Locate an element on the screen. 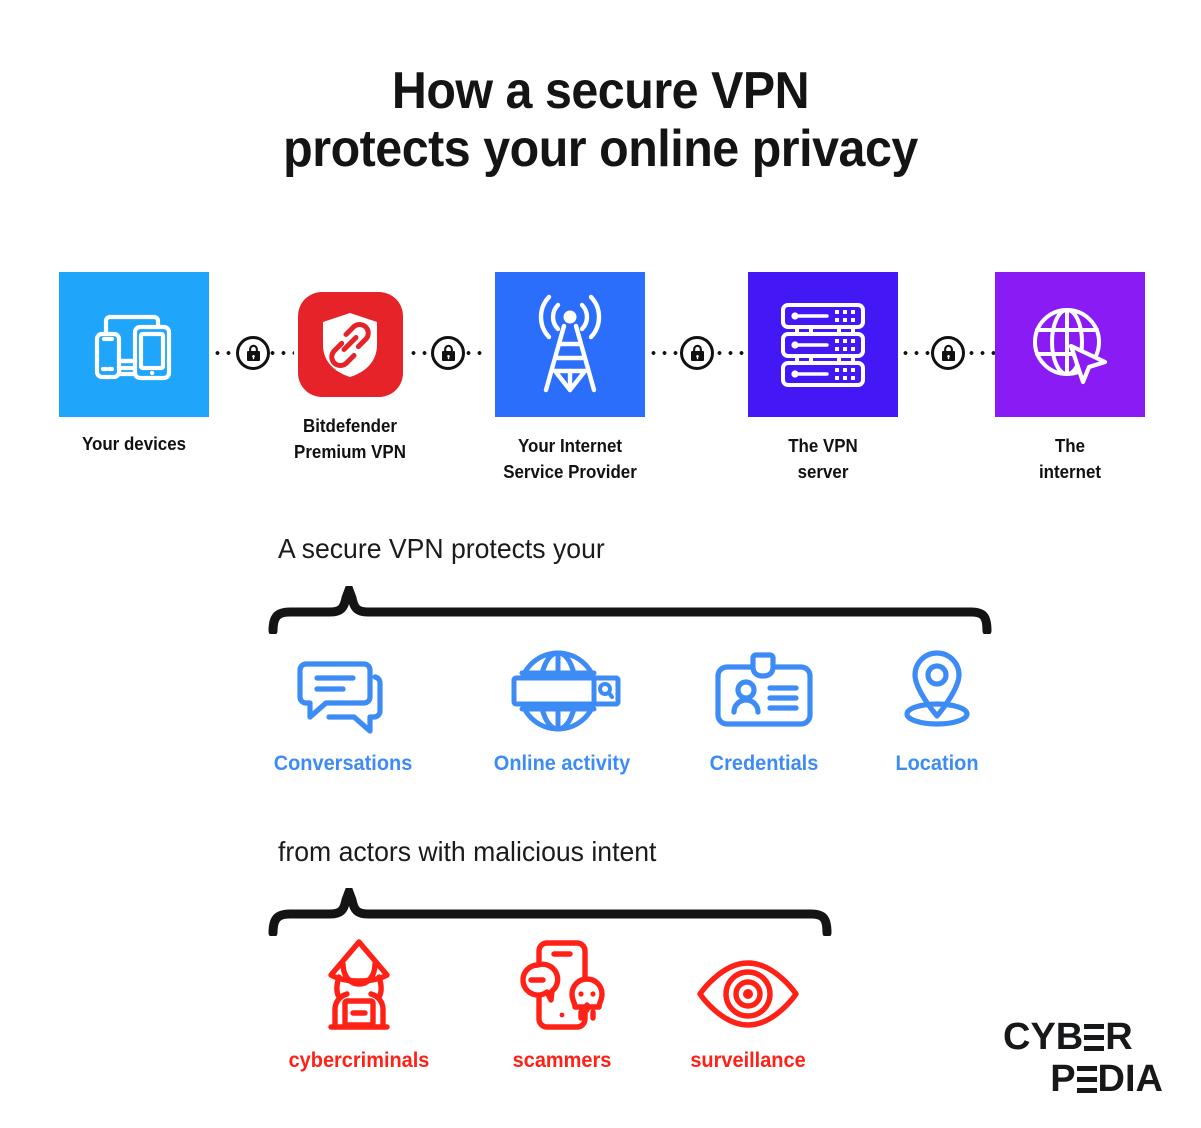 This screenshot has width=1201, height=1128. flow-node-bitdefender-vpn: Bitdefender Premium VPN is located at coordinates (350, 368).